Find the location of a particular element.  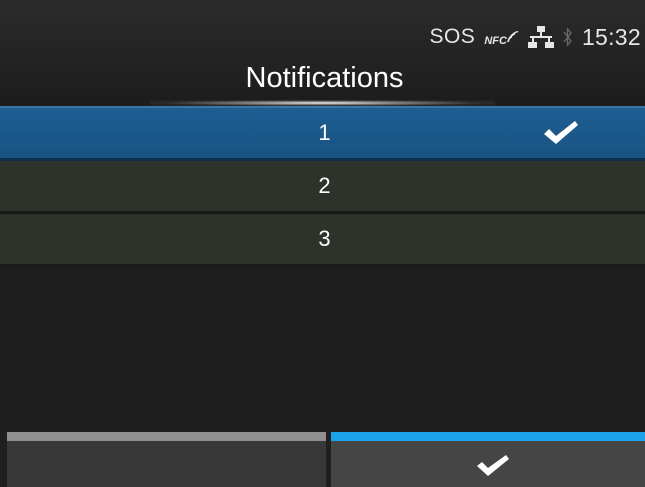

sos-indicator: SOS is located at coordinates (452, 36).